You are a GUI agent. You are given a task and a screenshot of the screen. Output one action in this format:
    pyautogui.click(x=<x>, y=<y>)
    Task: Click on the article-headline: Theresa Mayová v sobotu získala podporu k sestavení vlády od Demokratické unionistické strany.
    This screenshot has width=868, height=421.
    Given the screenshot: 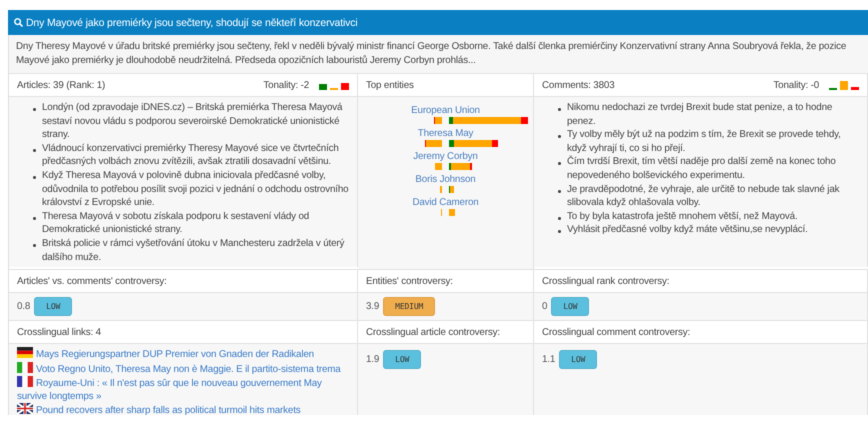 What is the action you would take?
    pyautogui.click(x=176, y=223)
    